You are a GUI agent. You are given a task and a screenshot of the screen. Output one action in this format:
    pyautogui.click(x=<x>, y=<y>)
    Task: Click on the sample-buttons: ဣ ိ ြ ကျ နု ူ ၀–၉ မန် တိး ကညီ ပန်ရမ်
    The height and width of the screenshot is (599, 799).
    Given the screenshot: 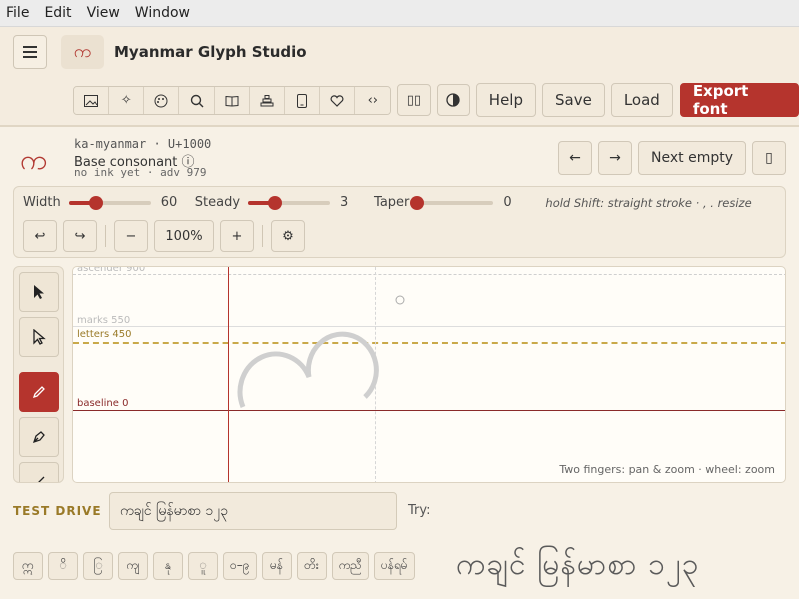 What is the action you would take?
    pyautogui.click(x=214, y=566)
    